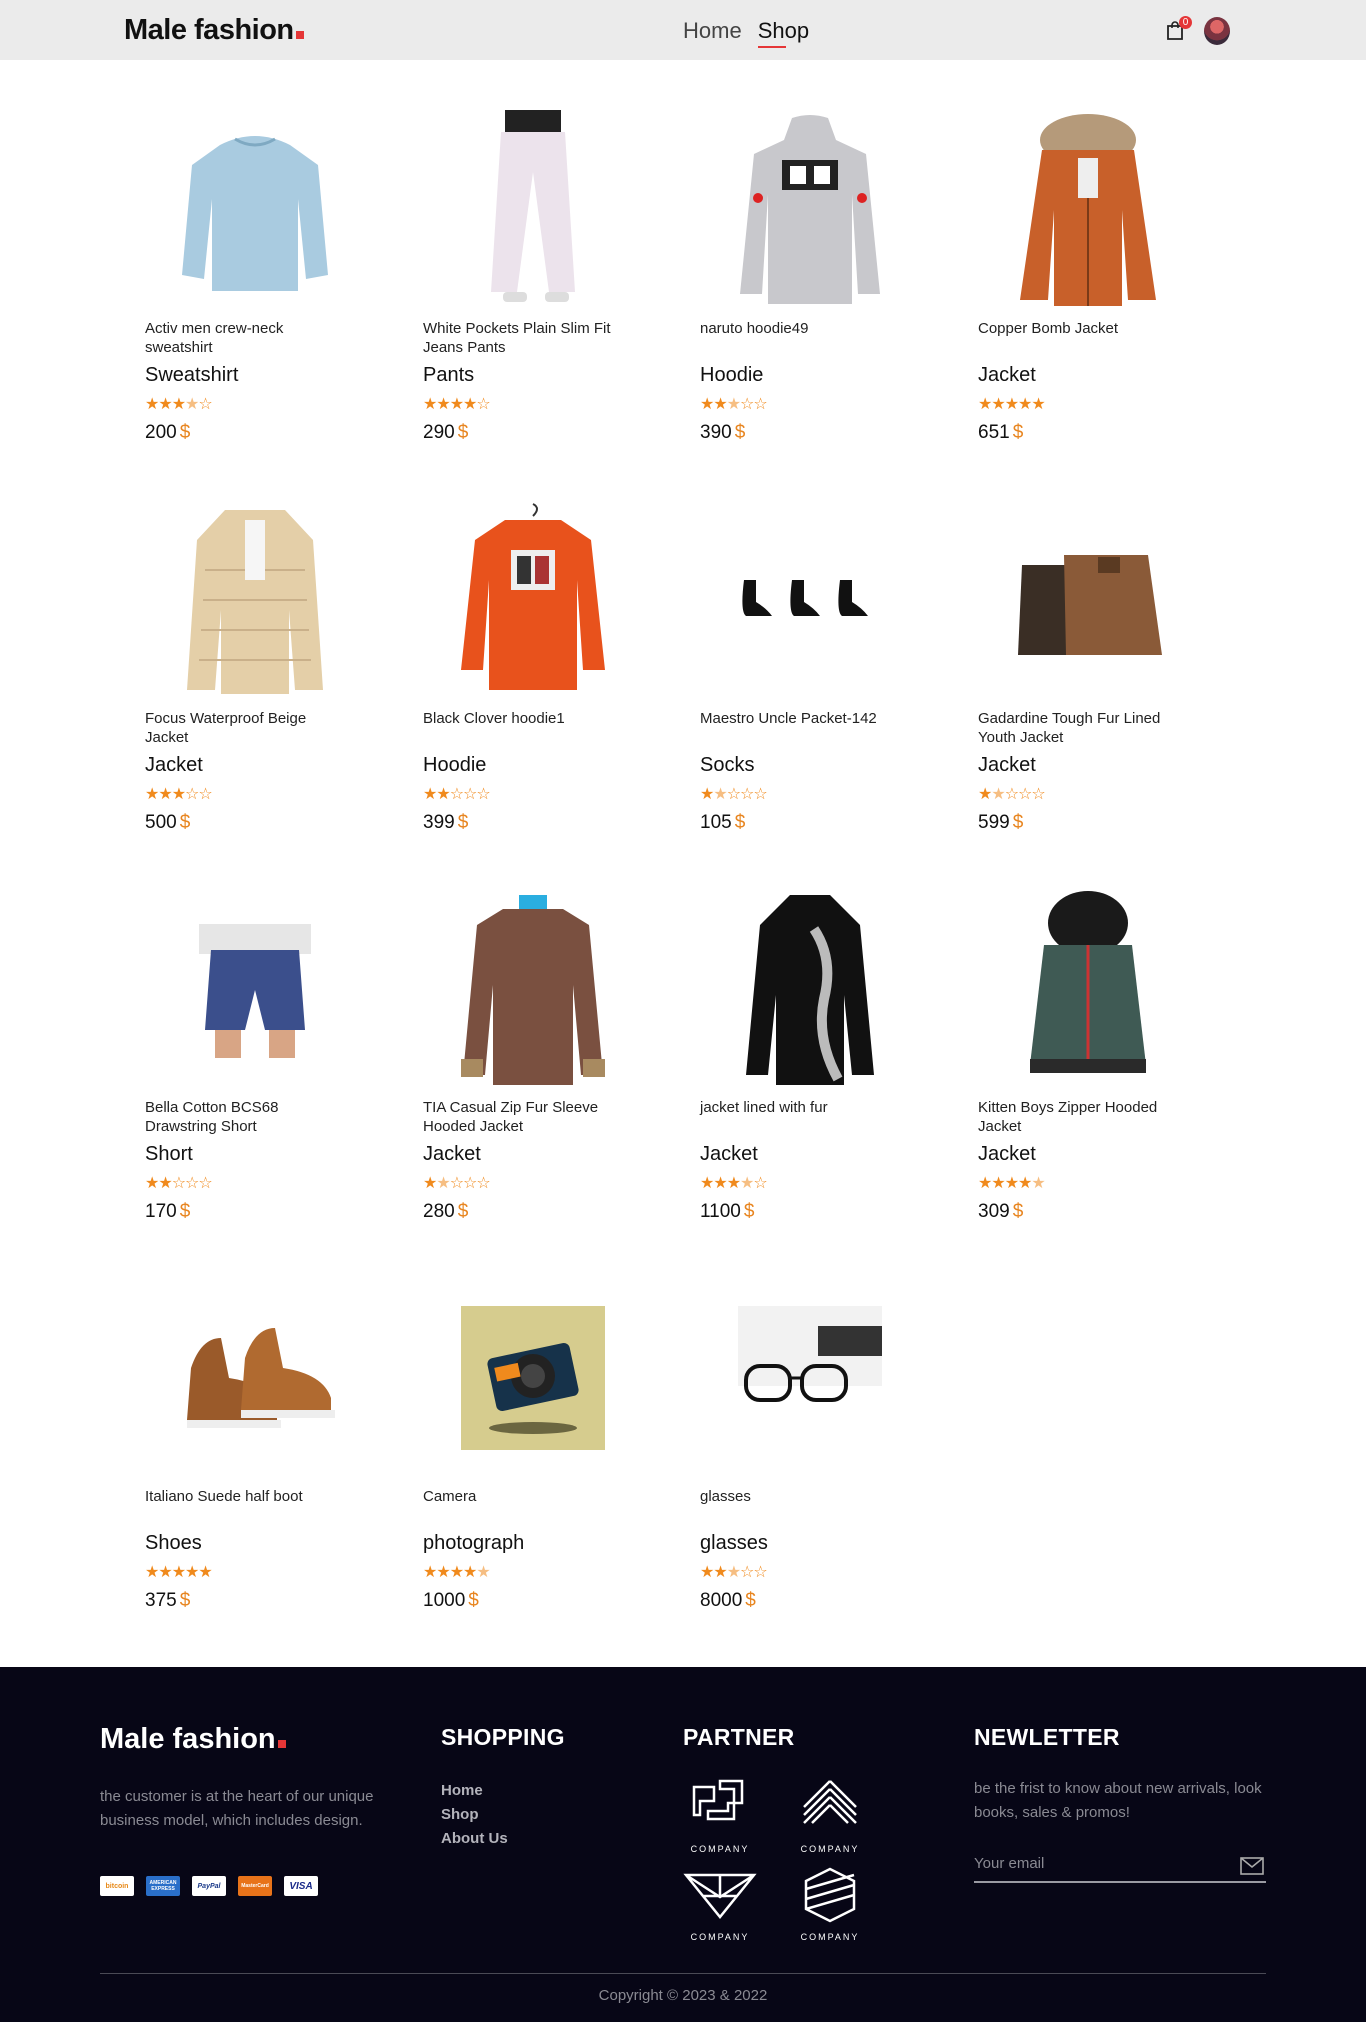  I want to click on product-card: jacket lined with fur Jacket ★★★★☆ 1100 $, so click(810, 1066).